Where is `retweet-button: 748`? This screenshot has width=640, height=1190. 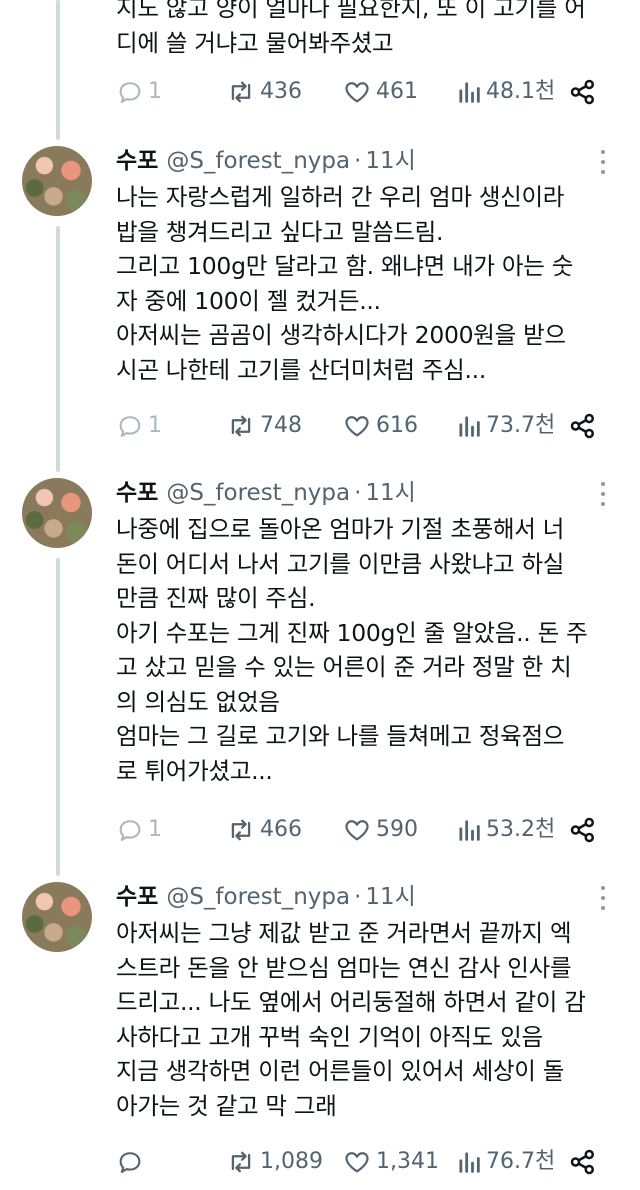
retweet-button: 748 is located at coordinates (264, 426).